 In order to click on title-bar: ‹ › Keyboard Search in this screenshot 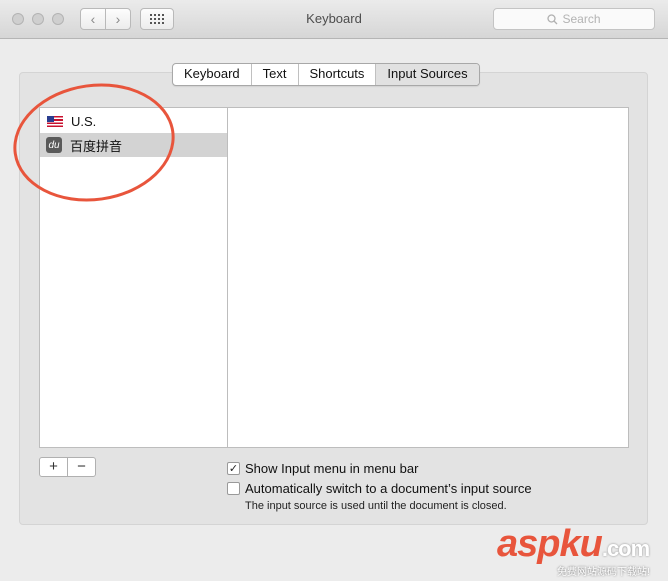, I will do `click(334, 19)`.